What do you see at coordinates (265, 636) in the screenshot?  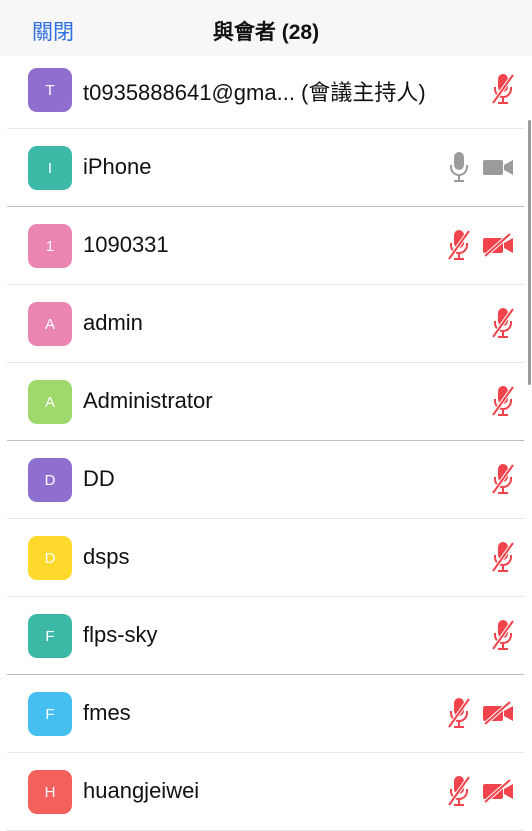 I see `participant-row: Fflps-sky` at bounding box center [265, 636].